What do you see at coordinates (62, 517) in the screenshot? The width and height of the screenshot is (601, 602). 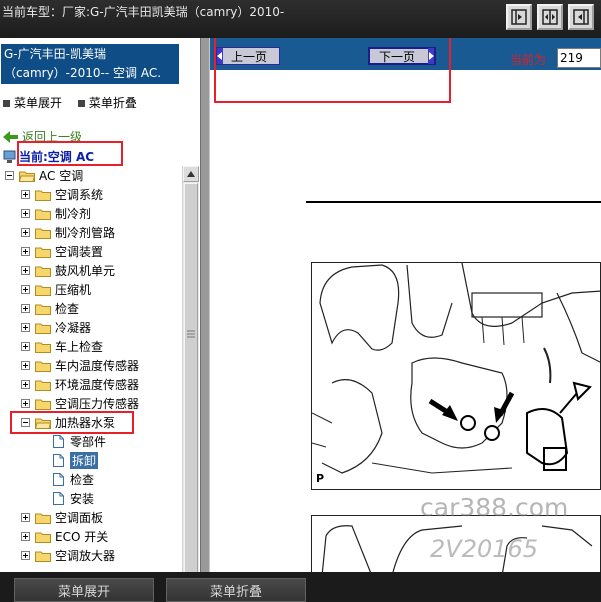 I see `tree-item: 空调面板` at bounding box center [62, 517].